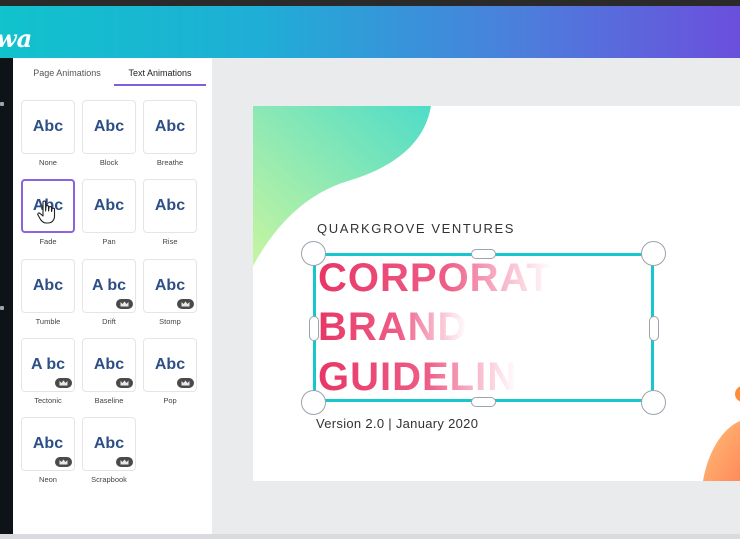  What do you see at coordinates (109, 241) in the screenshot?
I see `animation-label: Pan` at bounding box center [109, 241].